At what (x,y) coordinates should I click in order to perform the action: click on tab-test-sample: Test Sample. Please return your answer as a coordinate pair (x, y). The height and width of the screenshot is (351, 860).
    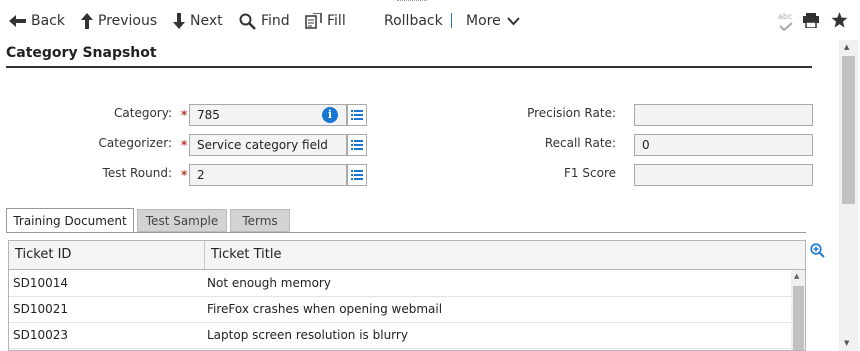
    Looking at the image, I should click on (182, 220).